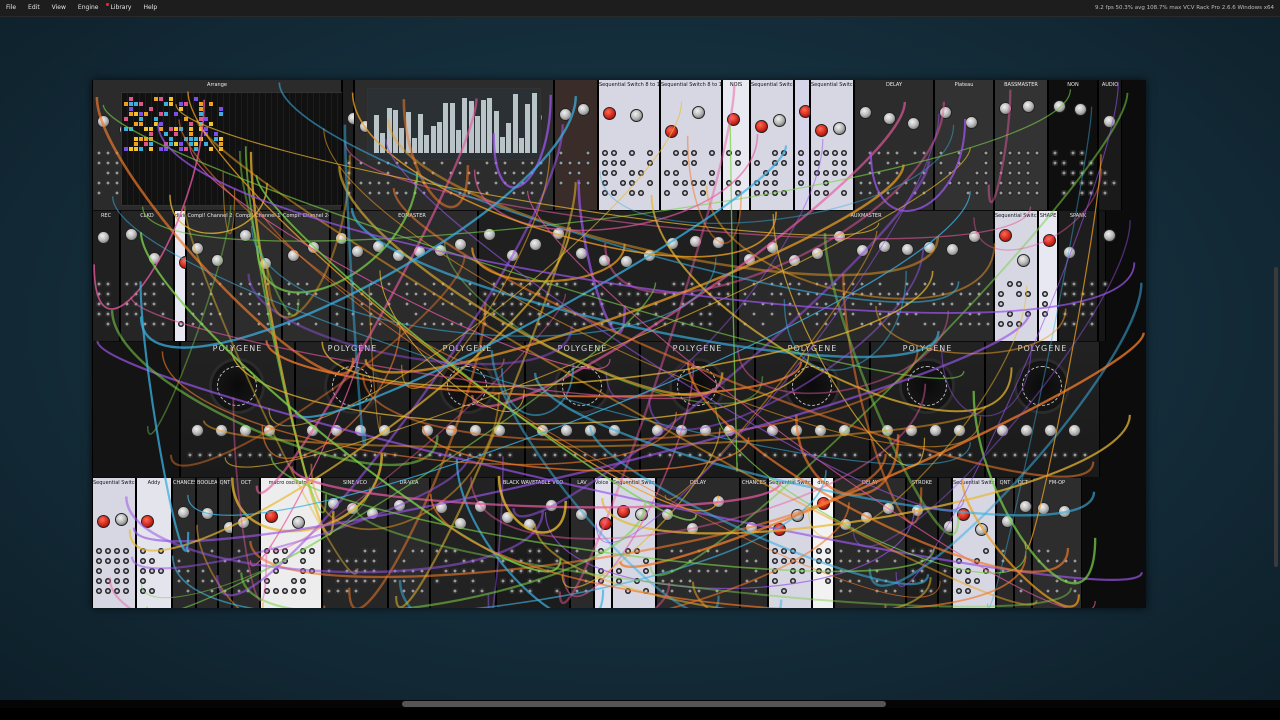  I want to click on module-oct: OCT, so click(1023, 543).